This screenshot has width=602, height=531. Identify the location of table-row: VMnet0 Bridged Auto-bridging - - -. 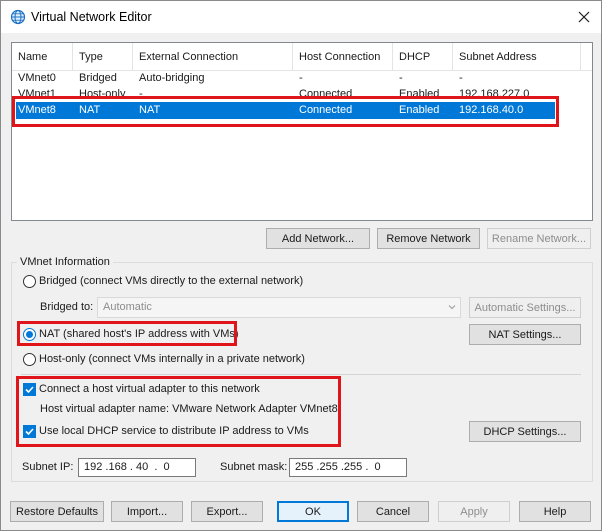
(302, 78).